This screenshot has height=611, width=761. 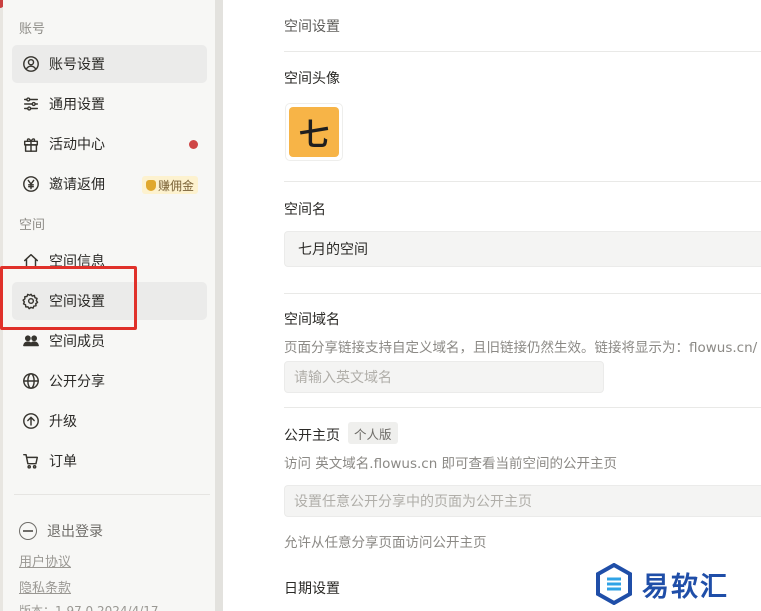 What do you see at coordinates (685, 587) in the screenshot?
I see `watermark-text: 易软汇` at bounding box center [685, 587].